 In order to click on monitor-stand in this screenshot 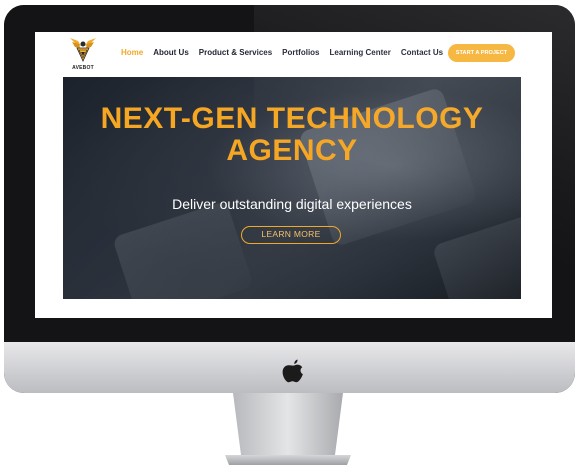, I will do `click(288, 429)`.